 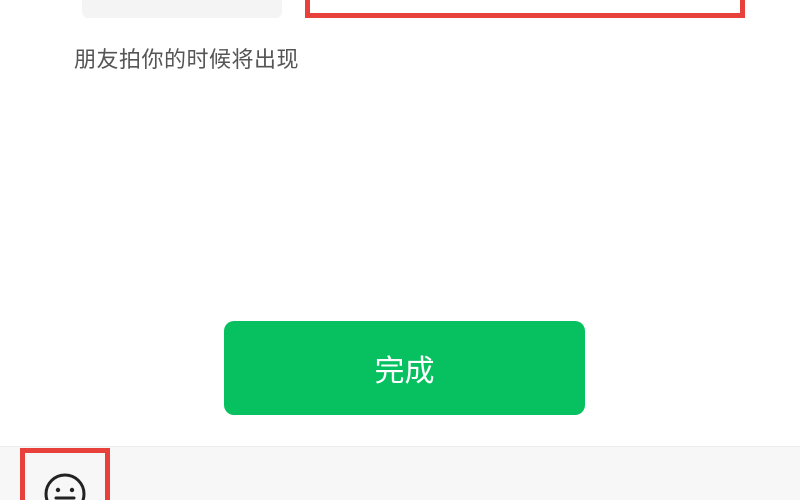 I want to click on done-button: 完成, so click(x=404, y=368).